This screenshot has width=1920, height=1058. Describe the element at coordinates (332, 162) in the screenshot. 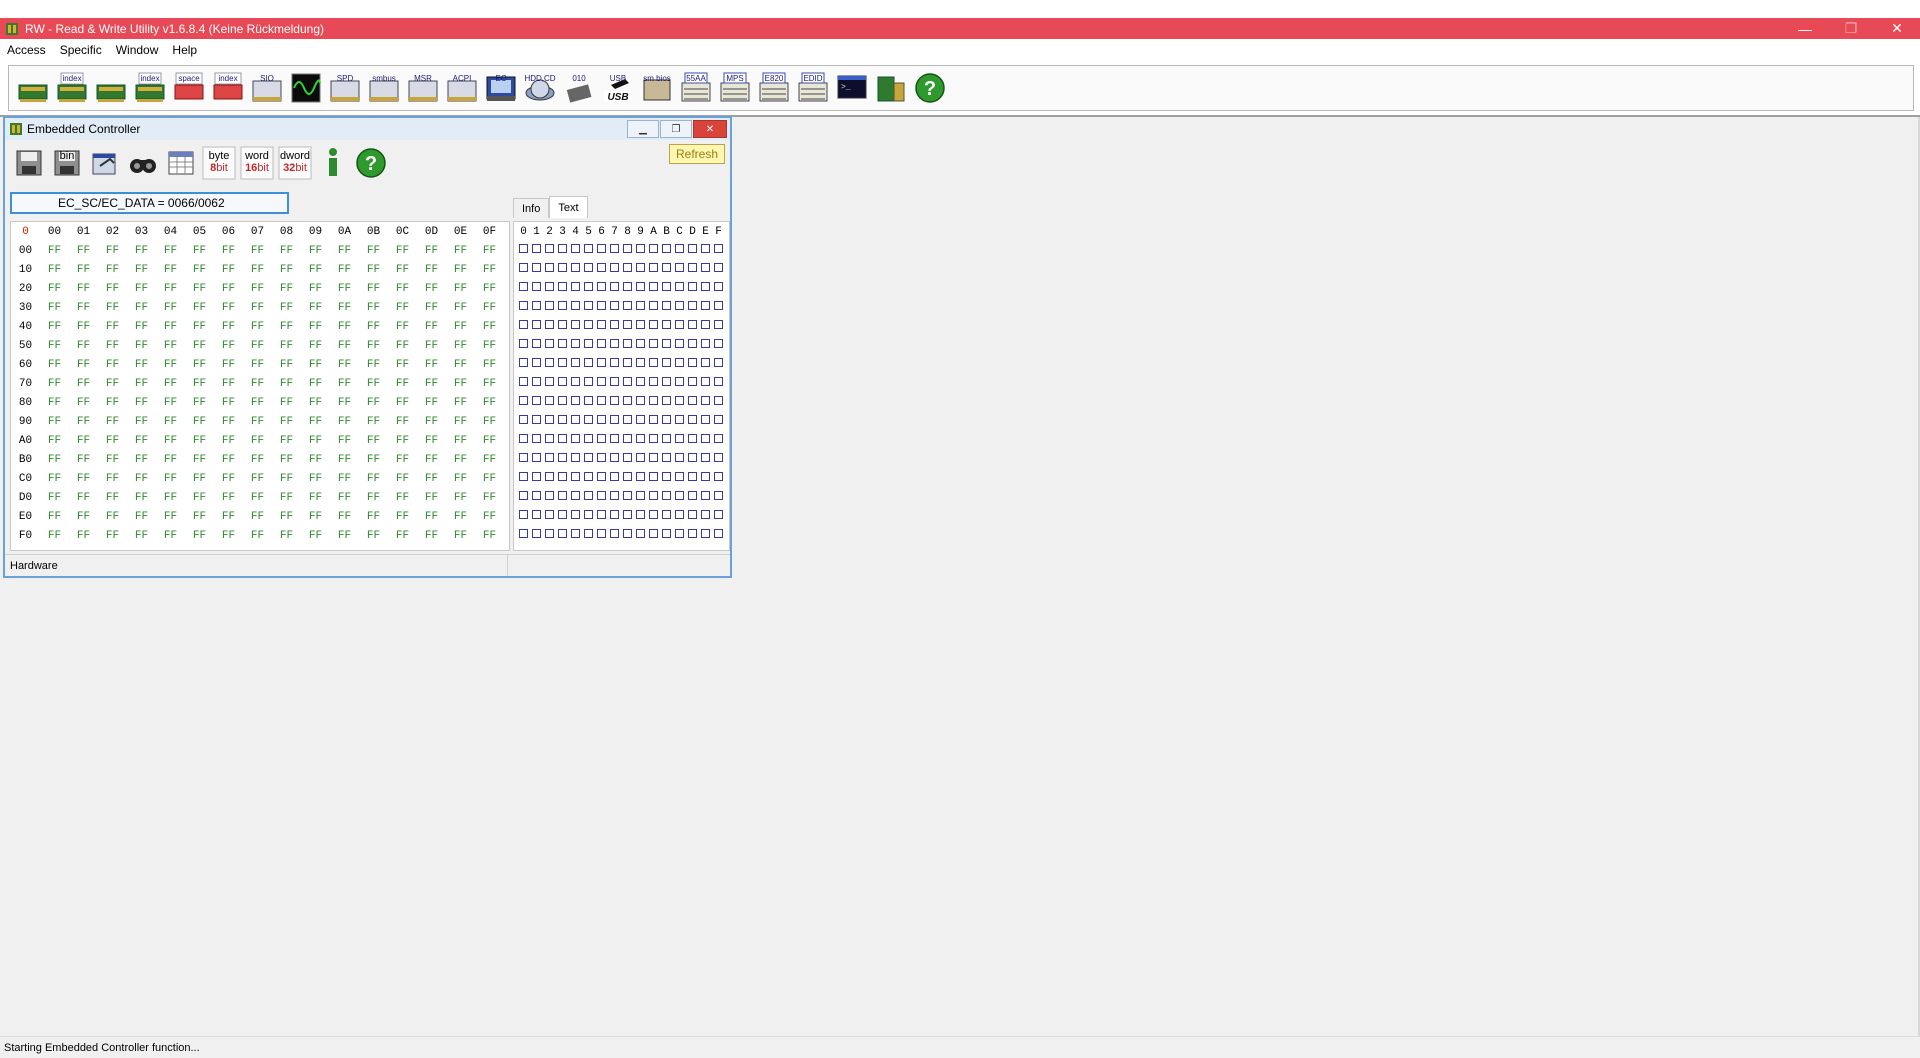

I see `info-button` at that location.